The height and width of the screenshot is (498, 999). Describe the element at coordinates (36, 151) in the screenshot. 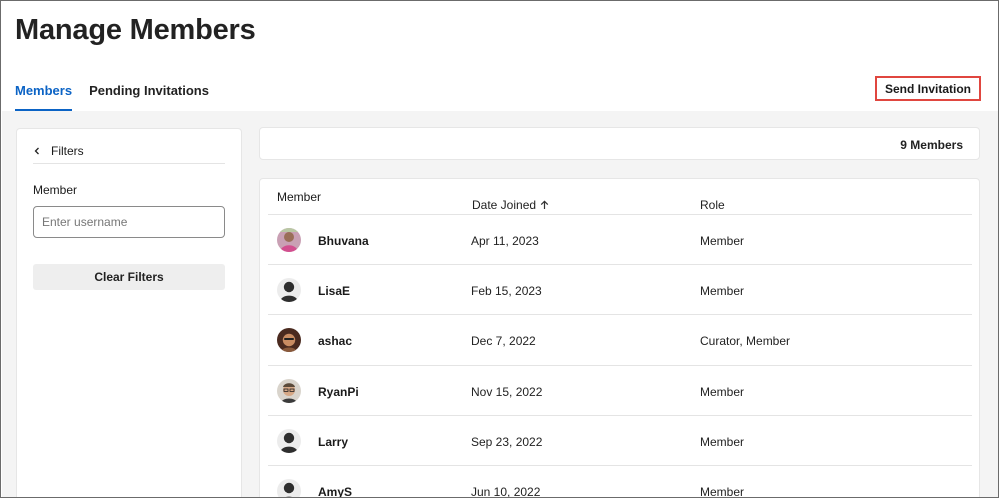

I see `chevron-left-icon` at that location.